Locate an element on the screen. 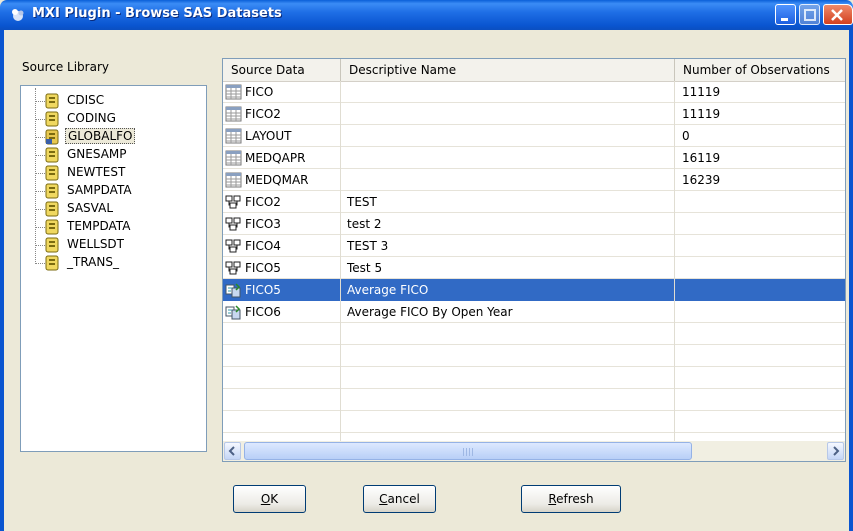 This screenshot has height=531, width=853. tree-item-wellsdt: WELLSDT is located at coordinates (111, 245).